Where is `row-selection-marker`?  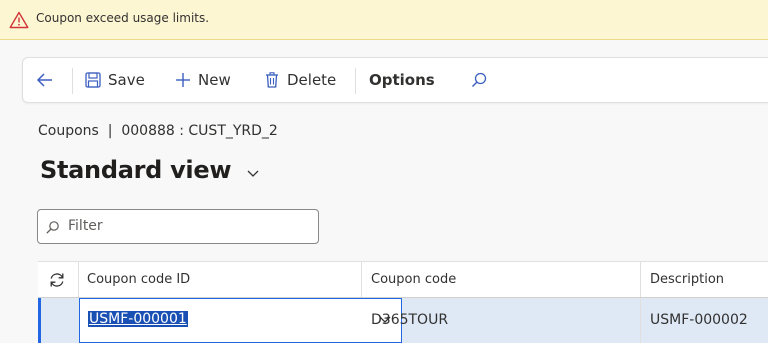 row-selection-marker is located at coordinates (39, 320).